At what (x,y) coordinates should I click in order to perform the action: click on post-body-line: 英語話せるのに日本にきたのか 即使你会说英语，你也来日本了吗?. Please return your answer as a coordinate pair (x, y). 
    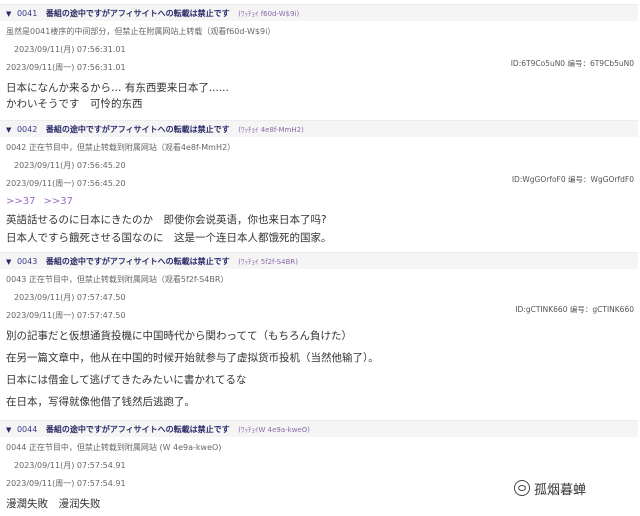
    Looking at the image, I should click on (166, 220).